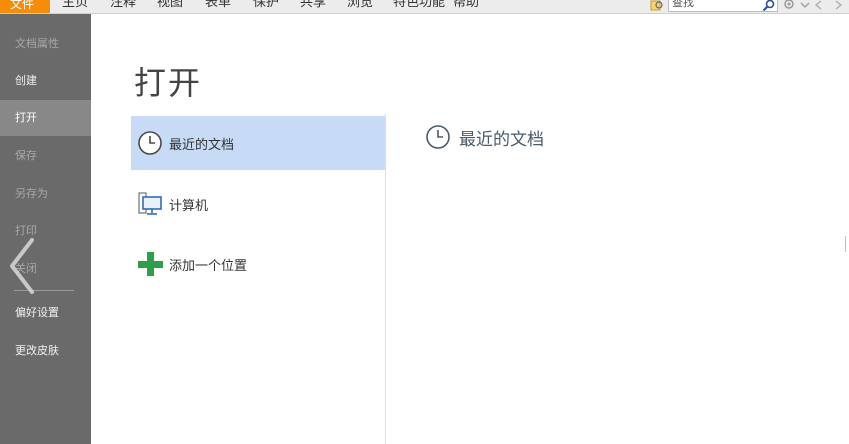  Describe the element at coordinates (45, 44) in the screenshot. I see `sidebar-item-document-properties: 文档属性` at that location.